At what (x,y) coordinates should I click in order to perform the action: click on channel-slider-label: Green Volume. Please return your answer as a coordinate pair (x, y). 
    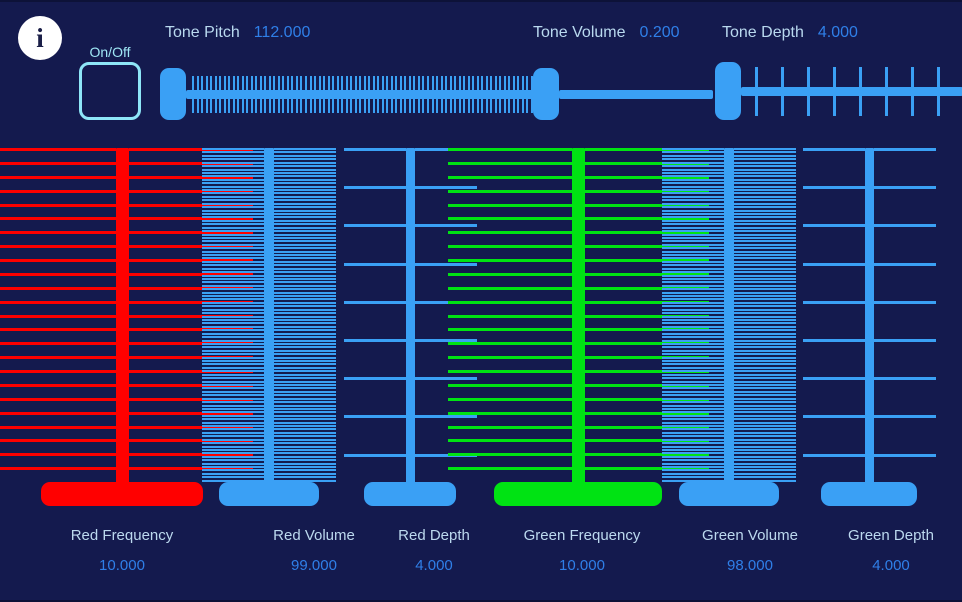
    Looking at the image, I should click on (750, 535).